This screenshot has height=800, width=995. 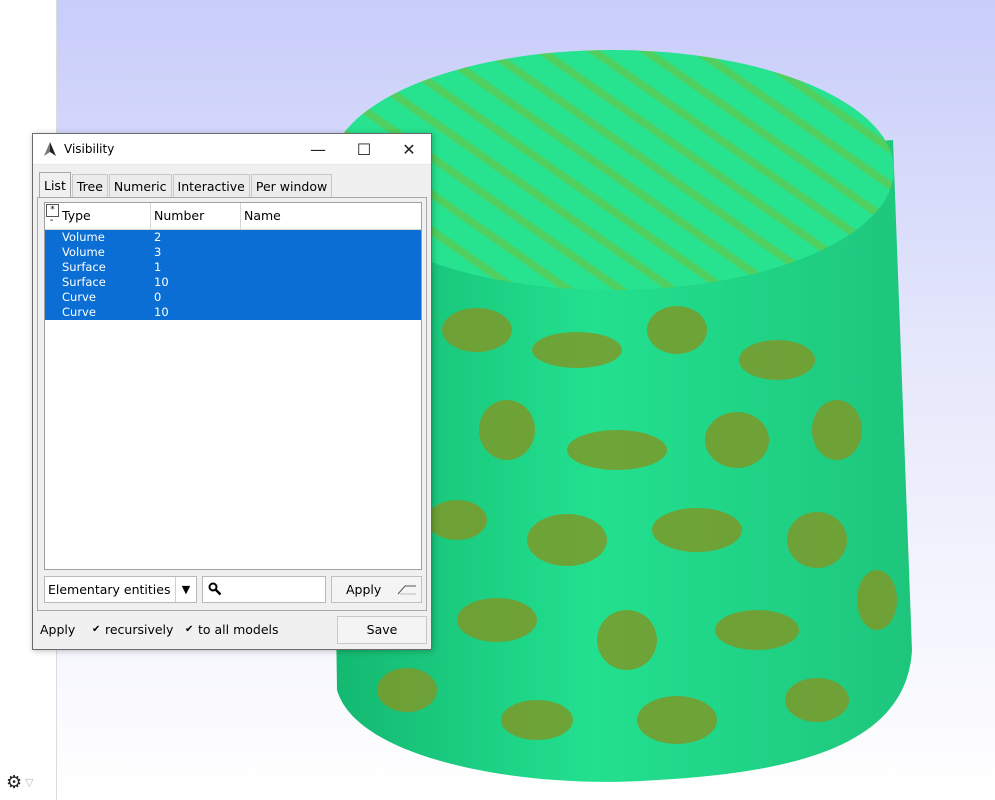 I want to click on dialog-title: Visibility, so click(x=89, y=149).